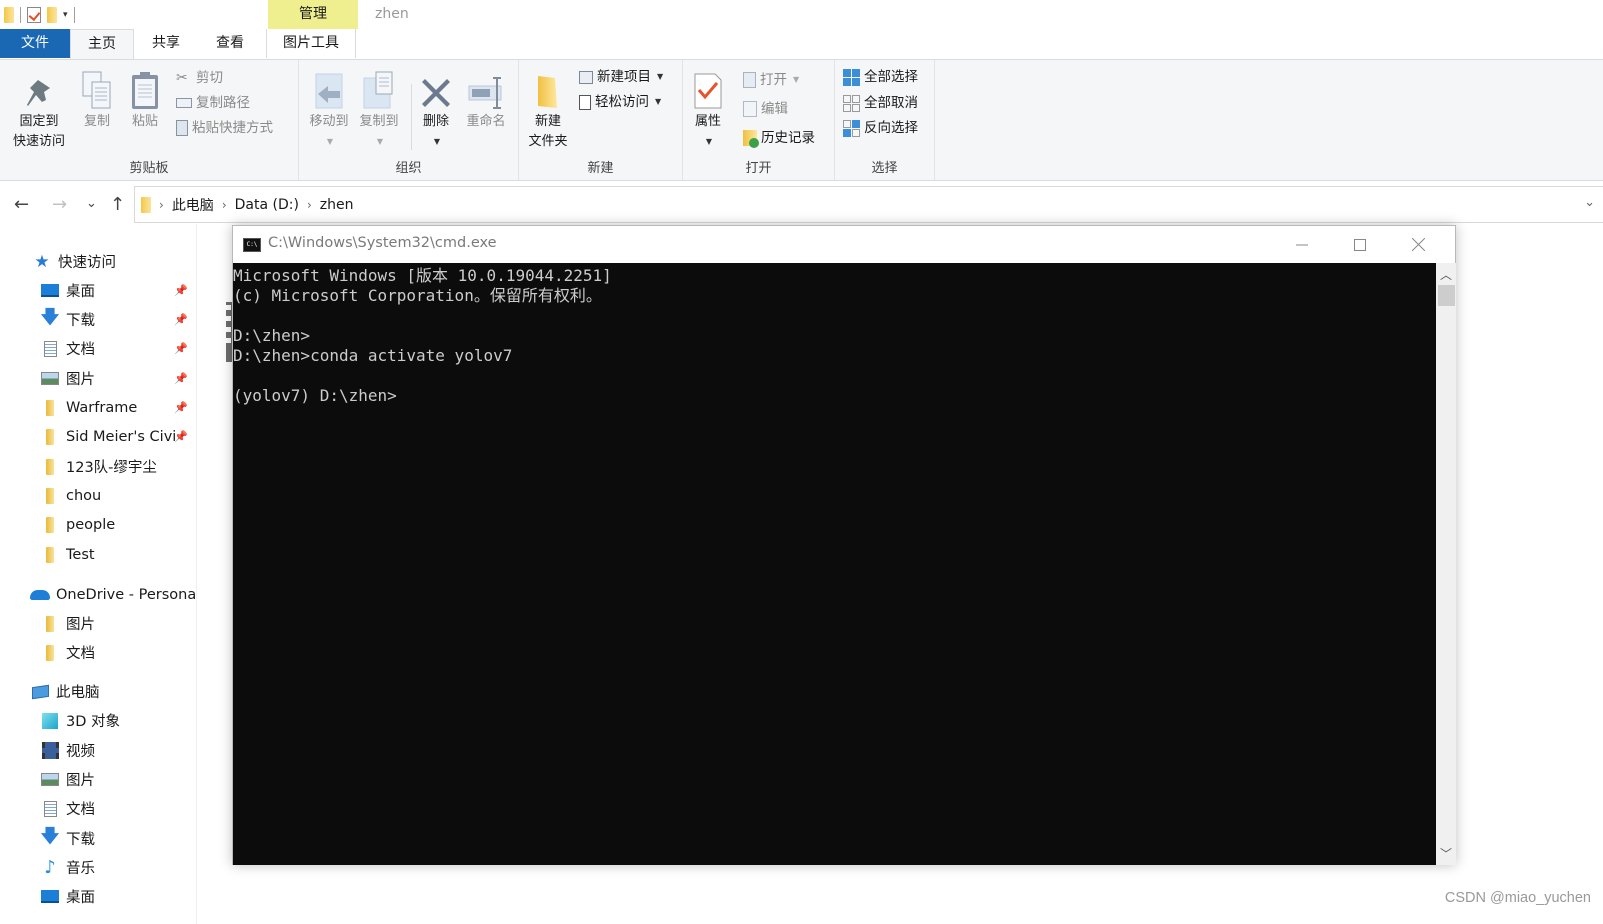  I want to click on computer-icon, so click(40, 692).